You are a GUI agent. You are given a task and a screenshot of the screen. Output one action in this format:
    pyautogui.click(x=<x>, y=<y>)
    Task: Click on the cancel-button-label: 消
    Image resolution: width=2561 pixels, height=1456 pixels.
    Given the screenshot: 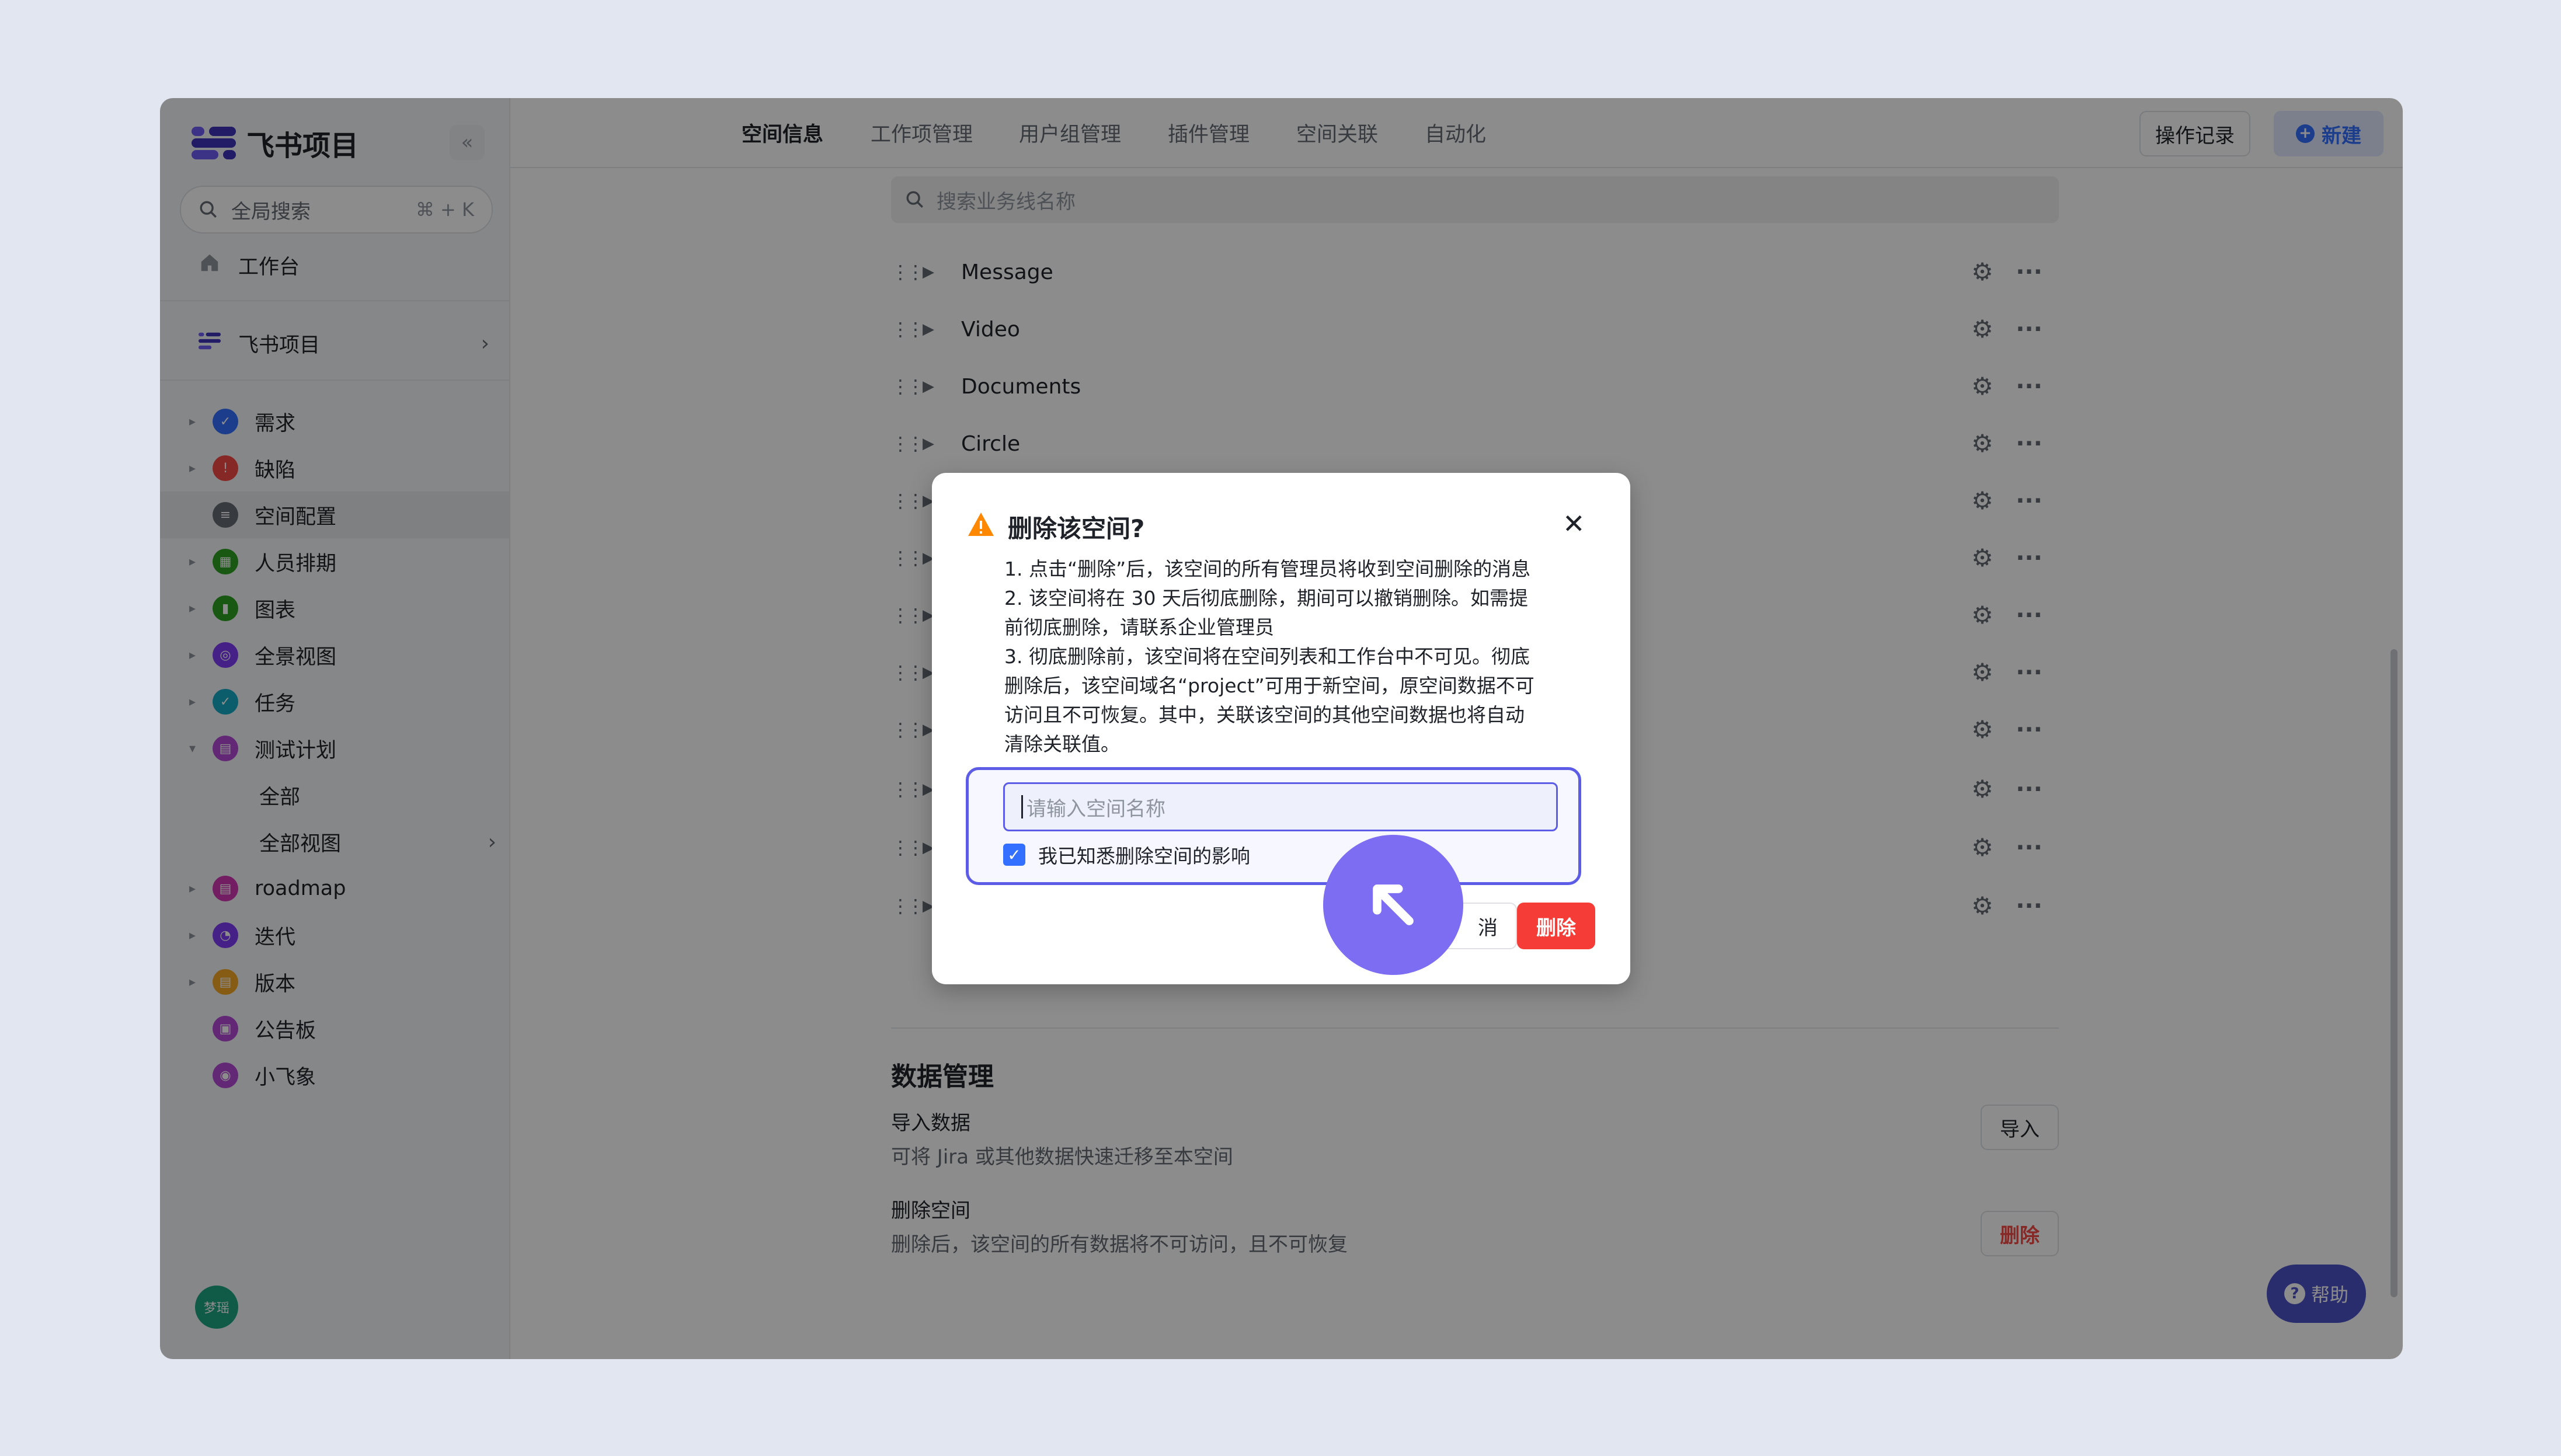 What is the action you would take?
    pyautogui.click(x=1488, y=928)
    